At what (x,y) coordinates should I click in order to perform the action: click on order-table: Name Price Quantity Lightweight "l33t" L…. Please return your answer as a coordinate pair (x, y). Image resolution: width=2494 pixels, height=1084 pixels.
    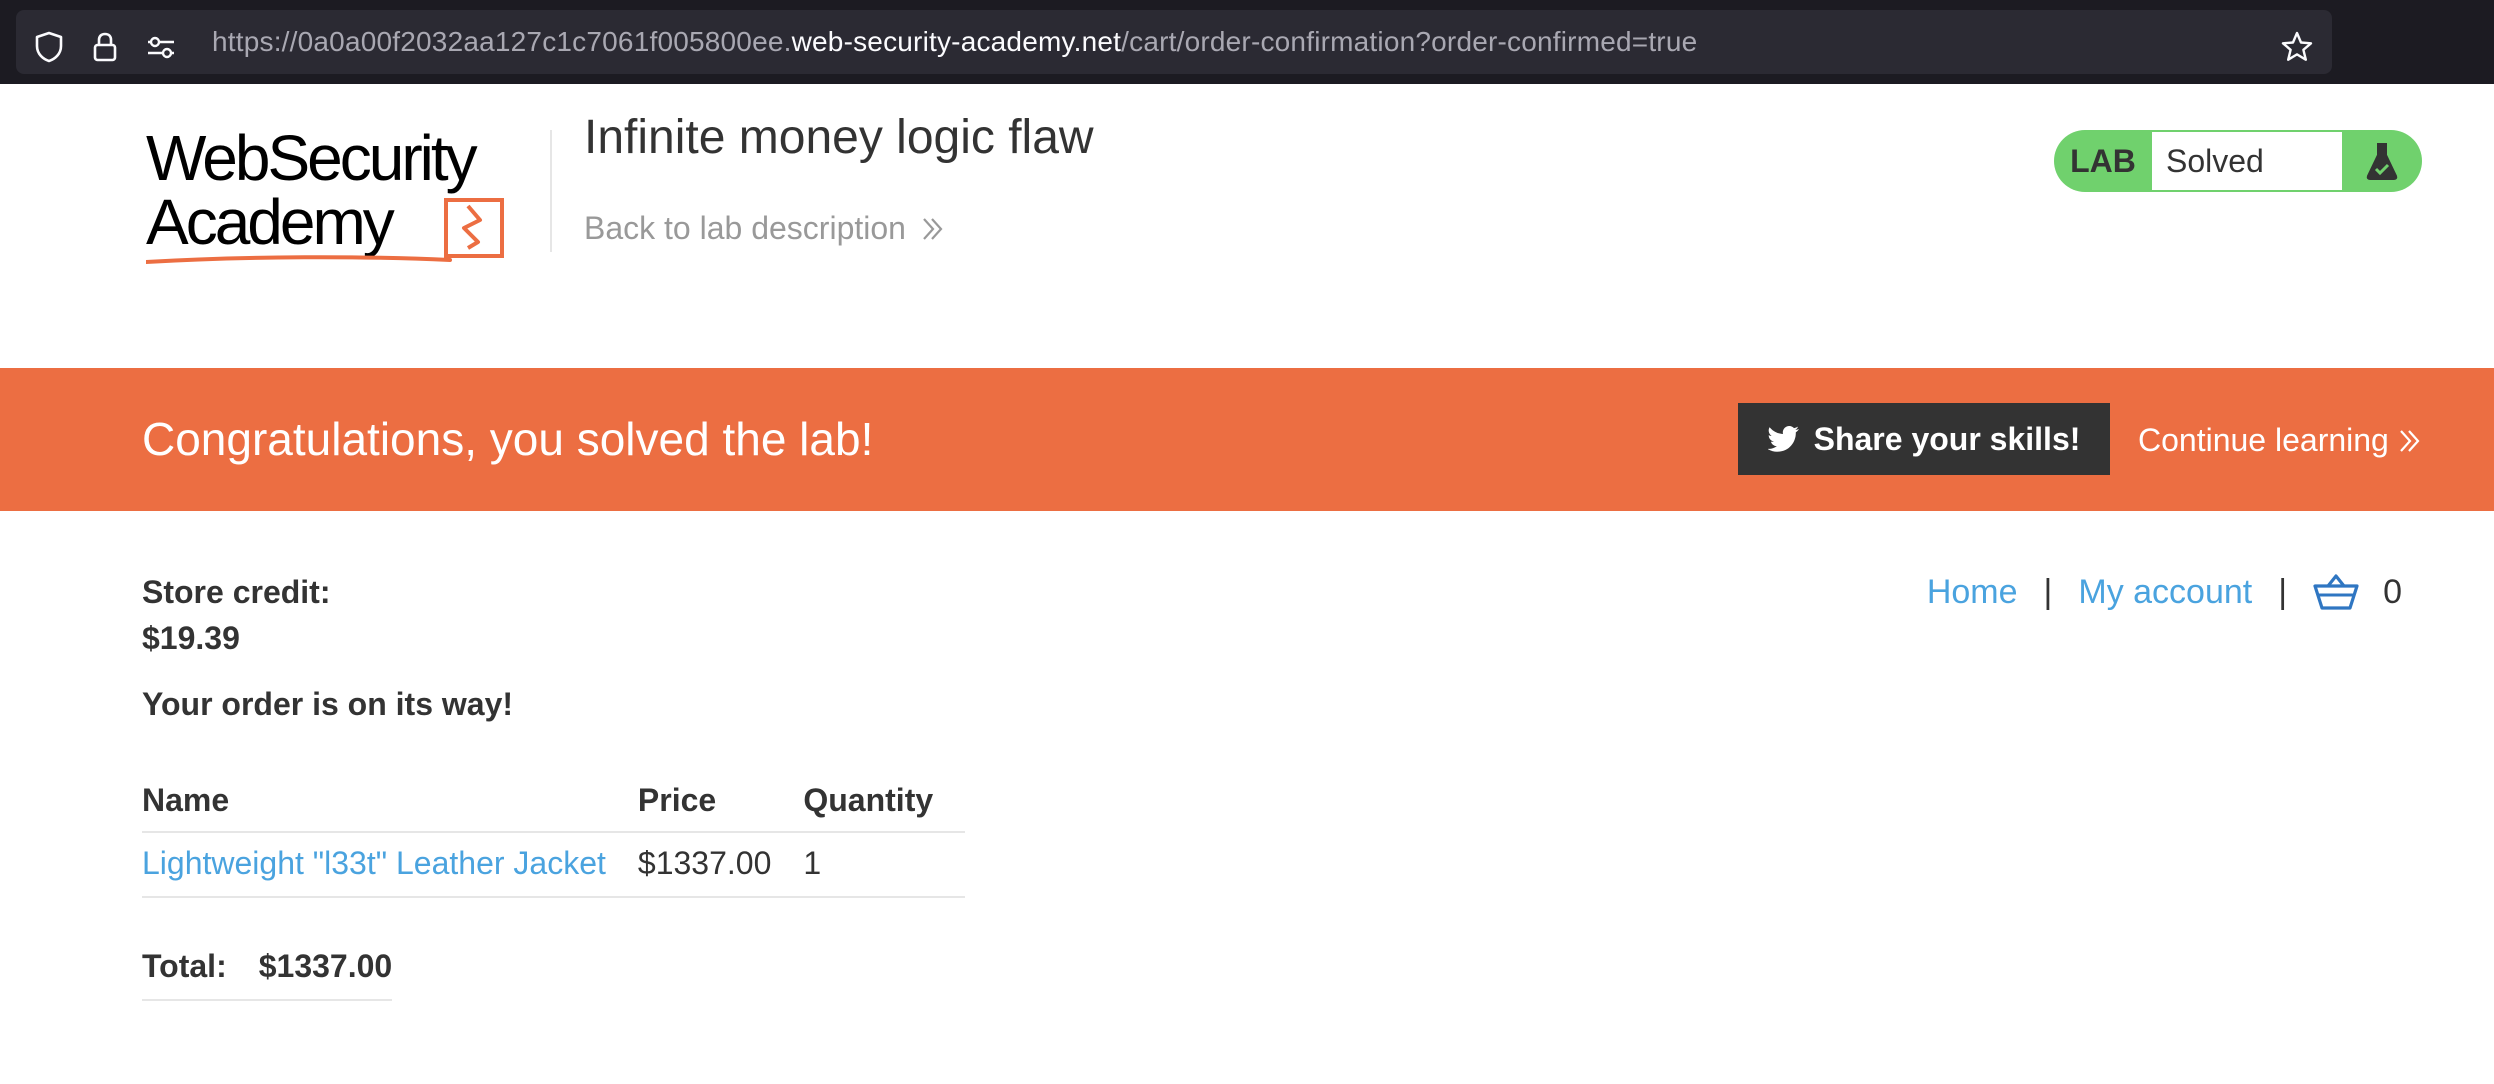
    Looking at the image, I should click on (554, 835).